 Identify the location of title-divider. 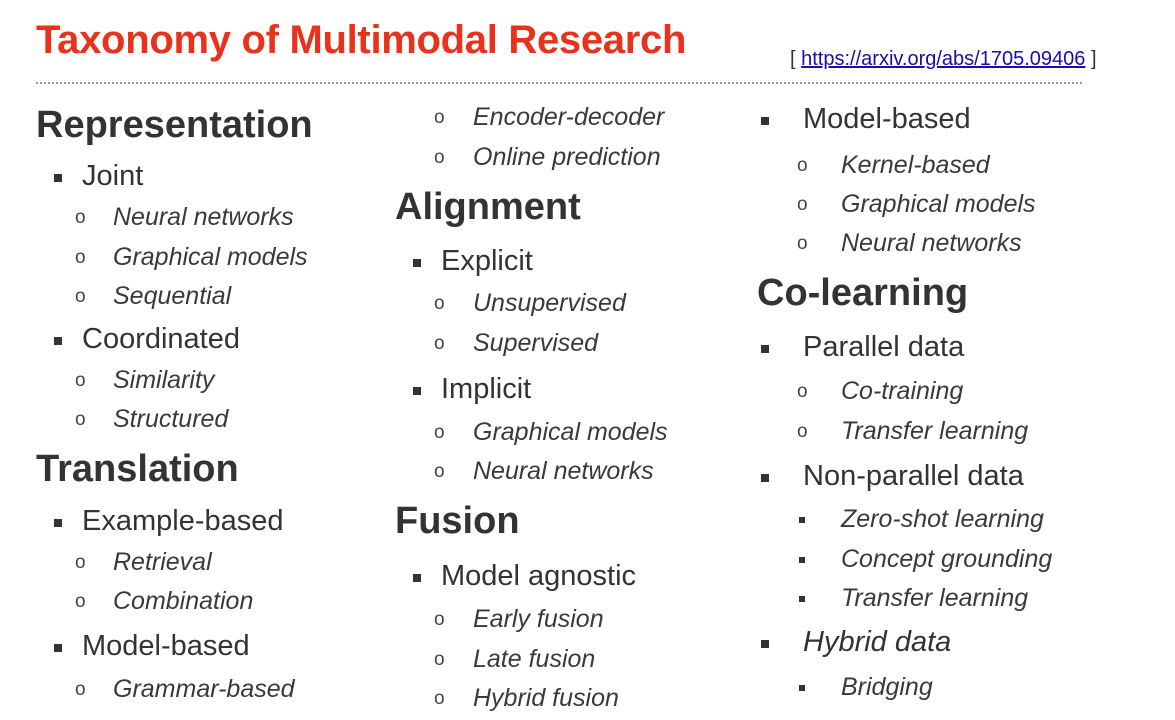
(559, 83).